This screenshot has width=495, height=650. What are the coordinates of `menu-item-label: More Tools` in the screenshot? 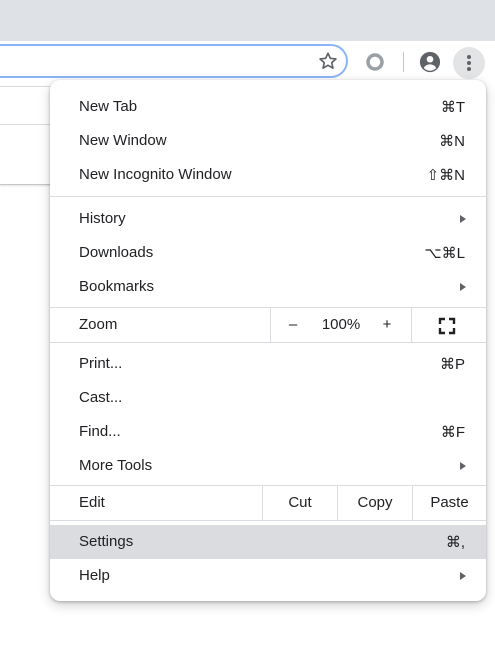 It's located at (116, 465).